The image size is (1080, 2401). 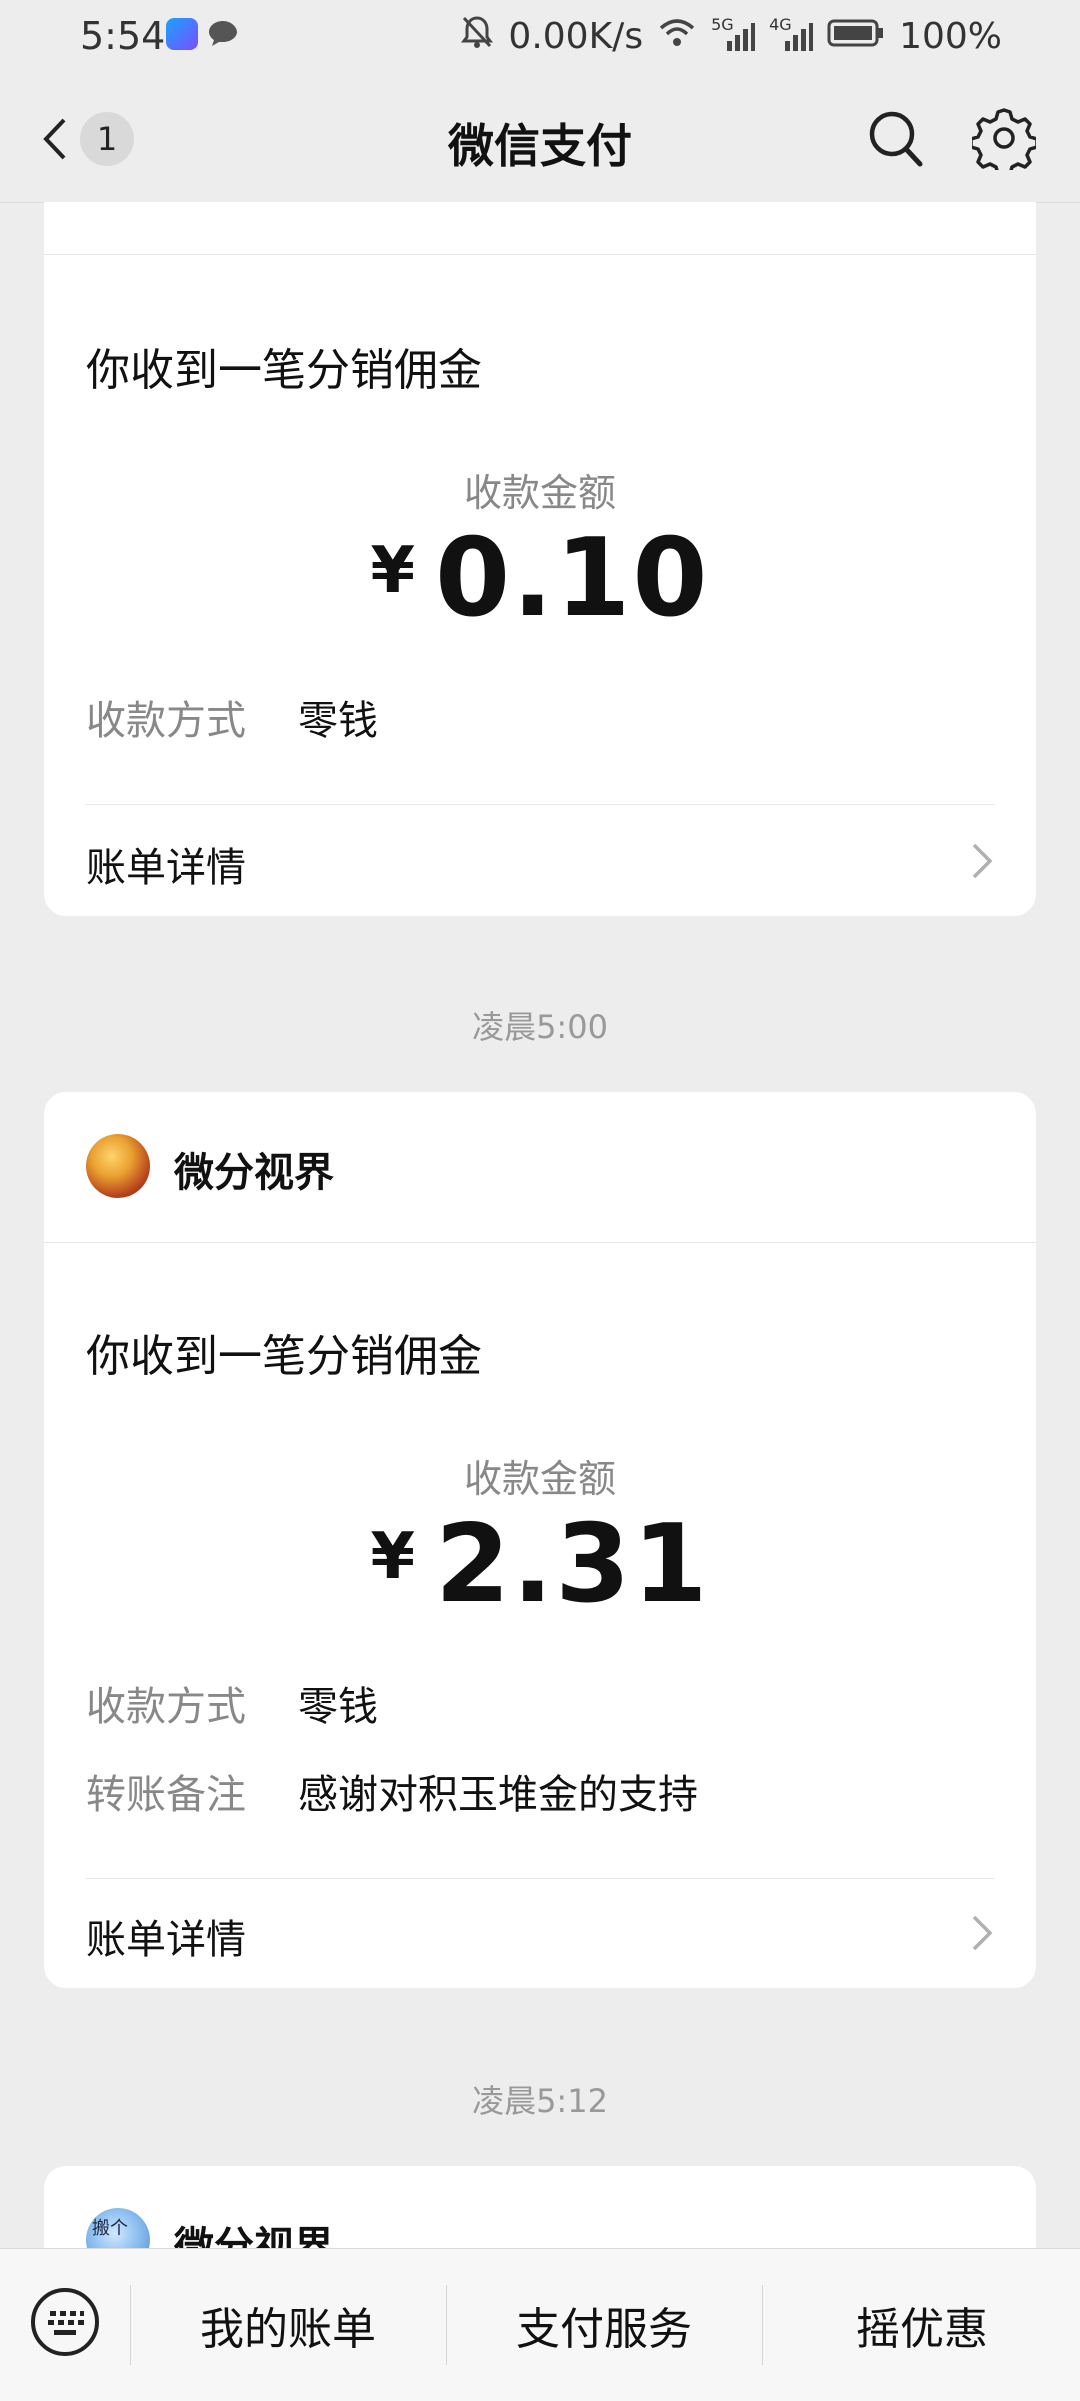 I want to click on card-header: 搬个 微分视界, so click(x=540, y=2207).